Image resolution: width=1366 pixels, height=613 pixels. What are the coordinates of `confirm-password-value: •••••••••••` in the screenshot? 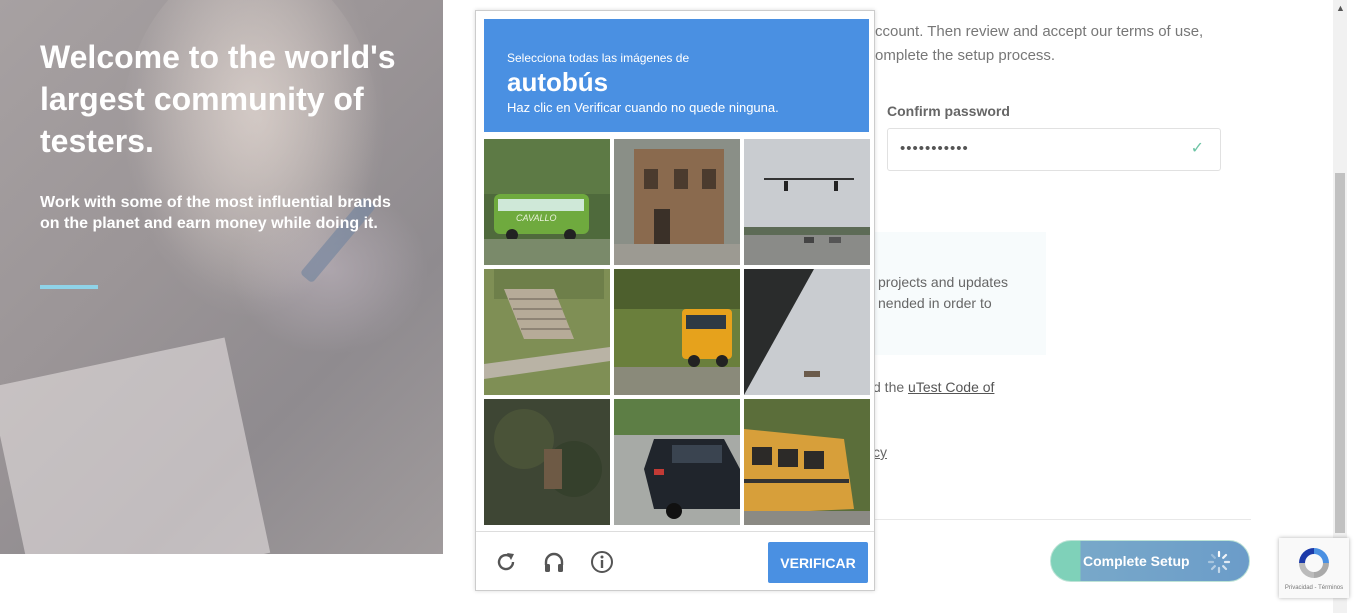 It's located at (934, 148).